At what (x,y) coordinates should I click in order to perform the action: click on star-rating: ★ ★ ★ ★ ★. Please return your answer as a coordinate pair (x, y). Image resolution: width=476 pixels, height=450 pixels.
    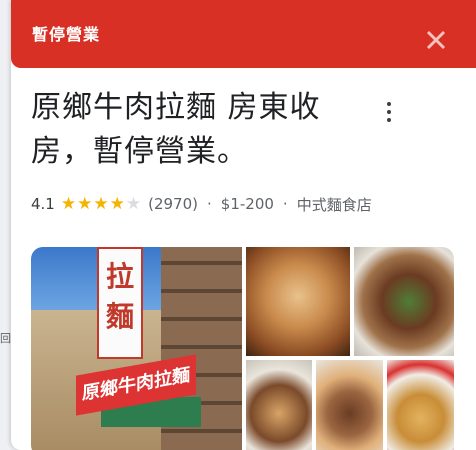
    Looking at the image, I should click on (101, 203).